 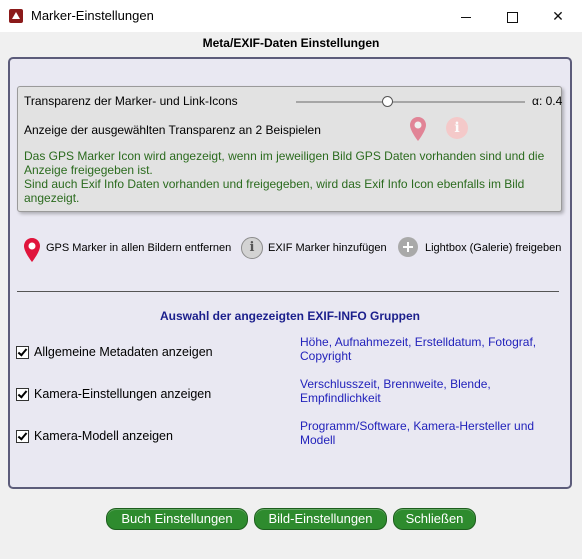 What do you see at coordinates (388, 101) in the screenshot?
I see `slider-thumb` at bounding box center [388, 101].